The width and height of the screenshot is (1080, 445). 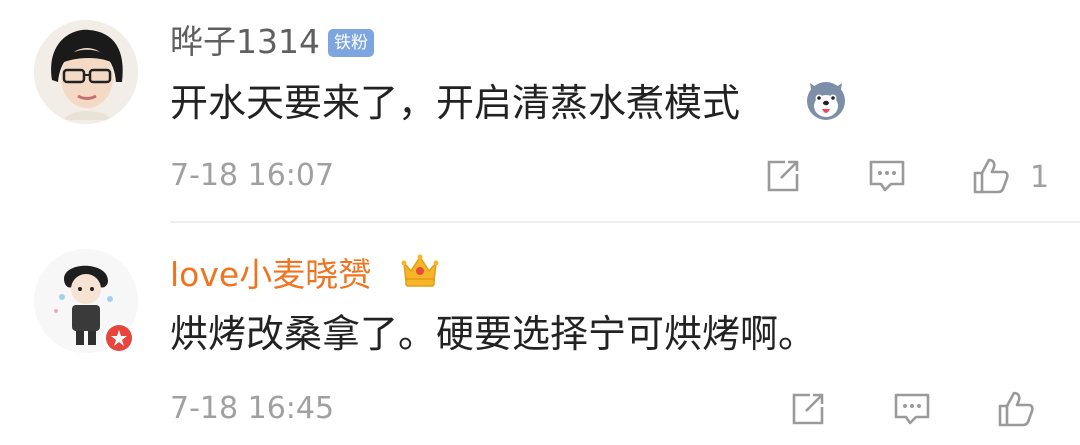 I want to click on crown-icon, so click(x=420, y=270).